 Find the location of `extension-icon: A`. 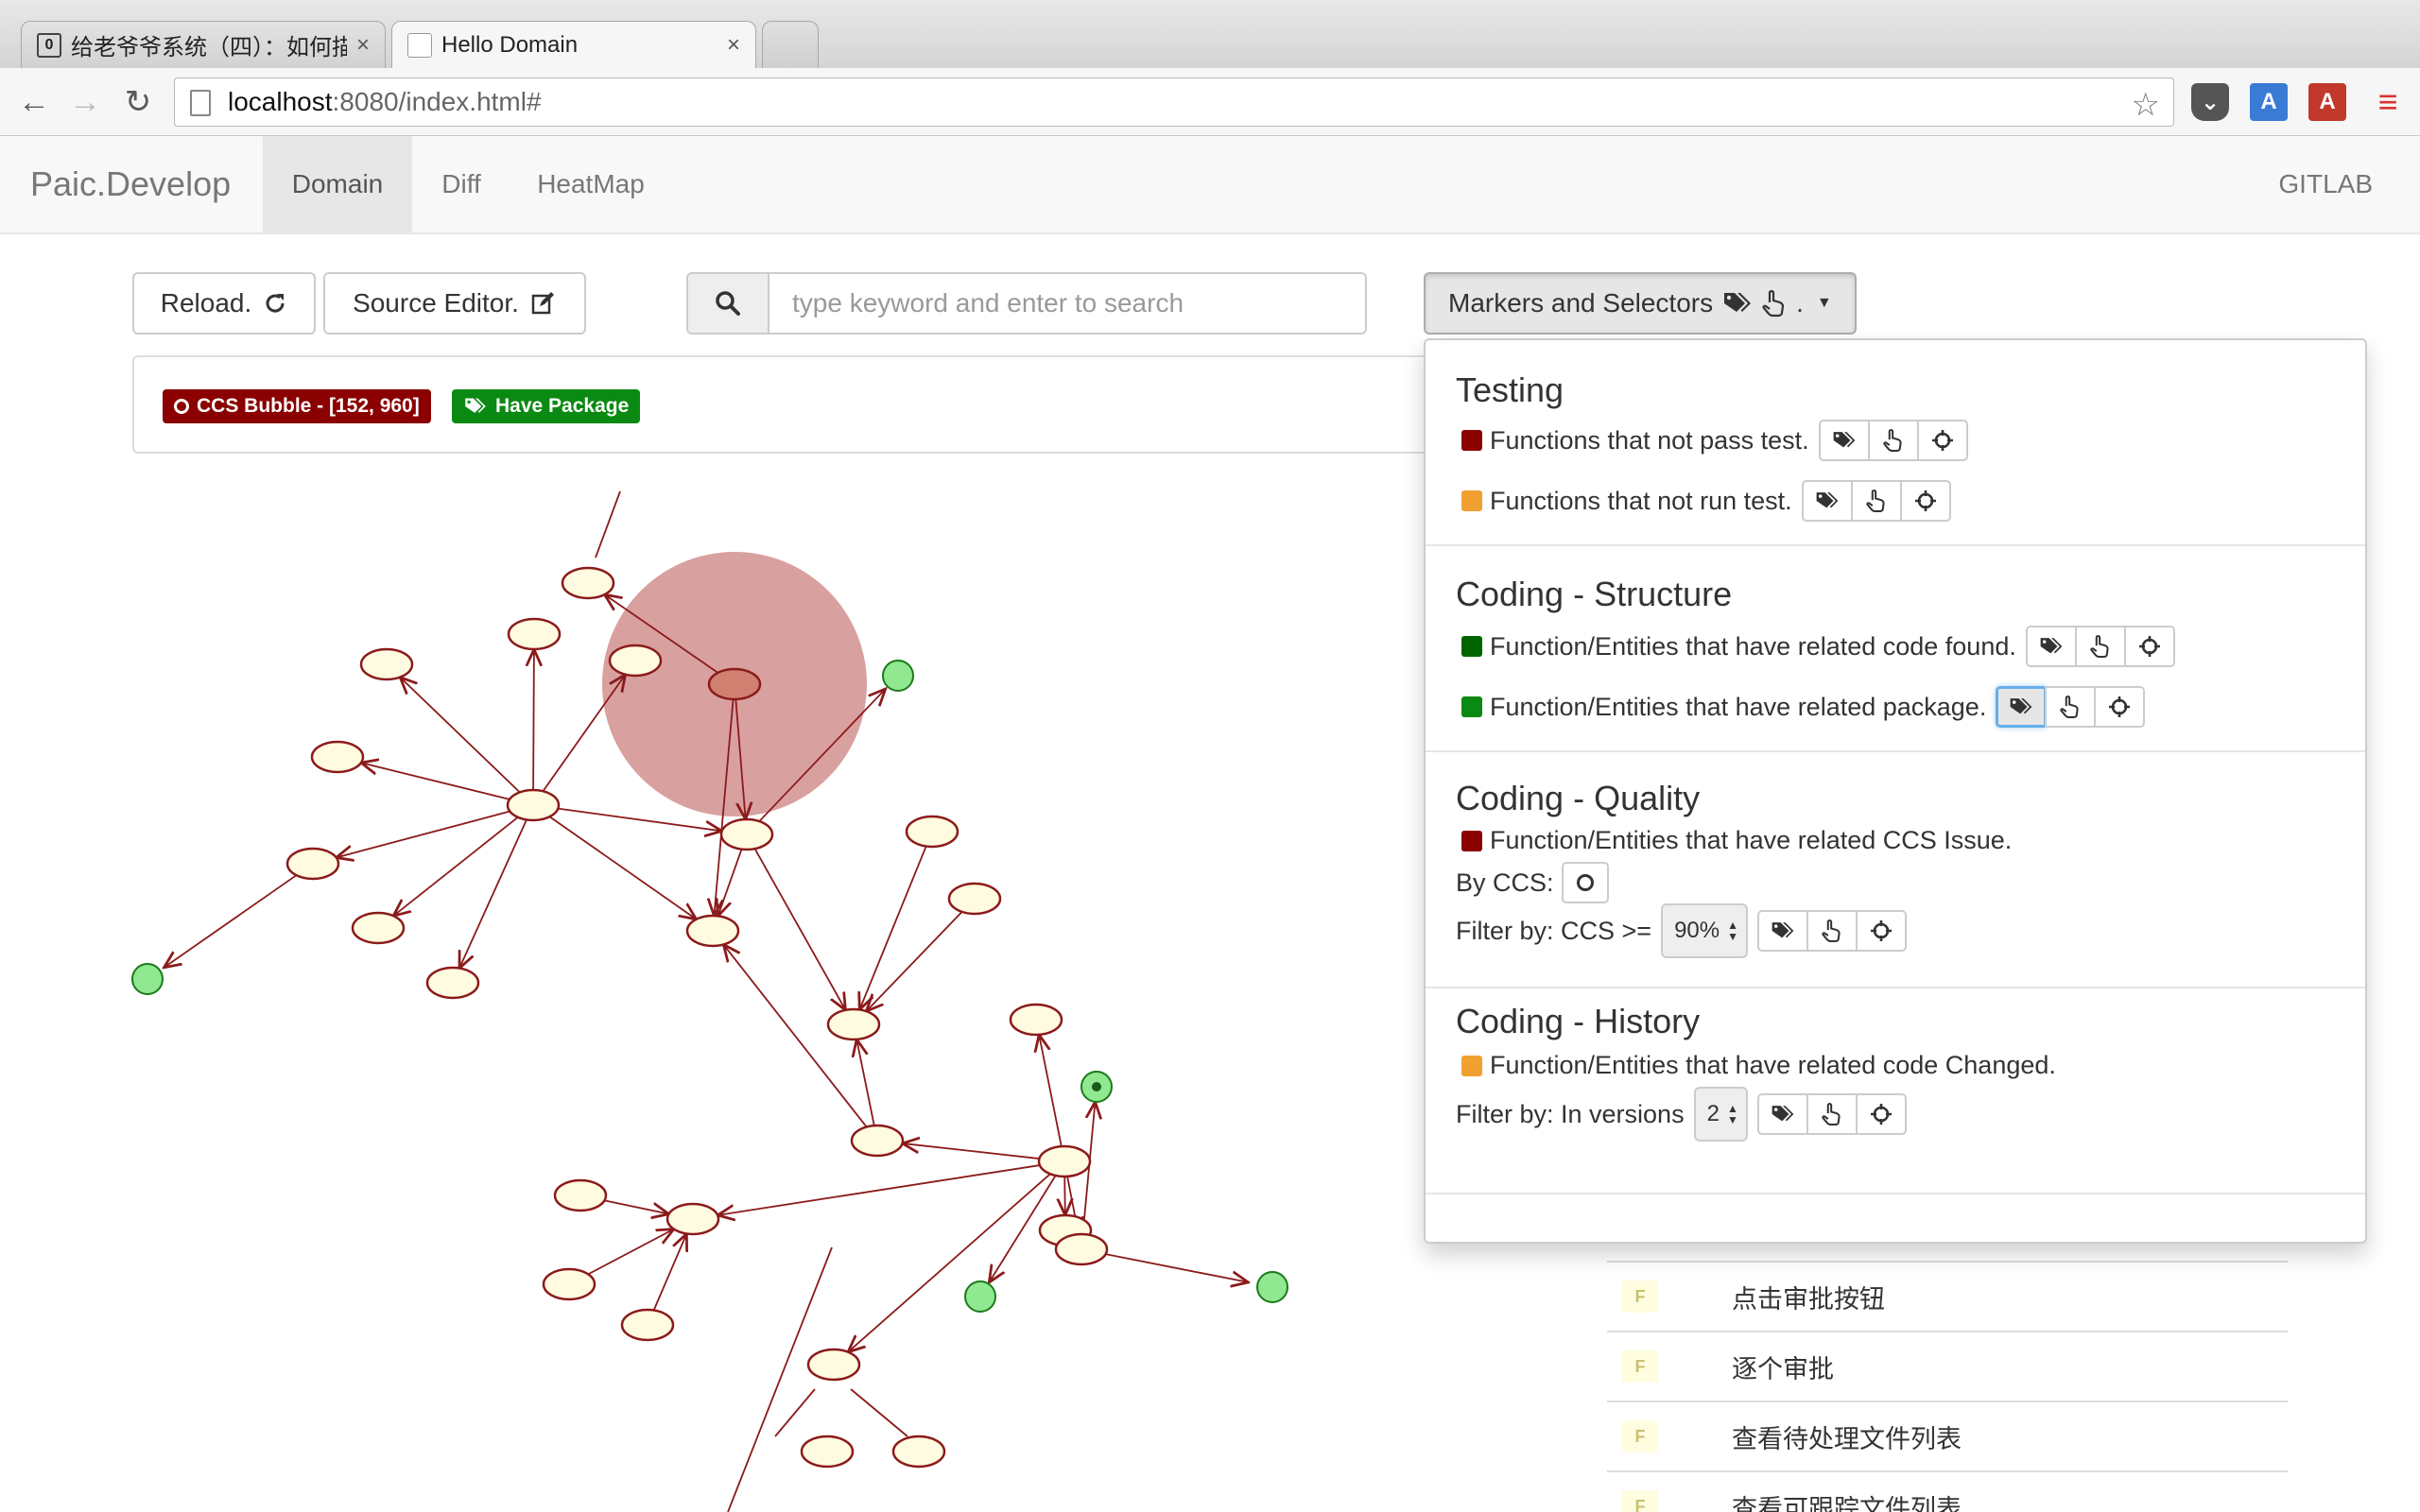

extension-icon: A is located at coordinates (2327, 102).